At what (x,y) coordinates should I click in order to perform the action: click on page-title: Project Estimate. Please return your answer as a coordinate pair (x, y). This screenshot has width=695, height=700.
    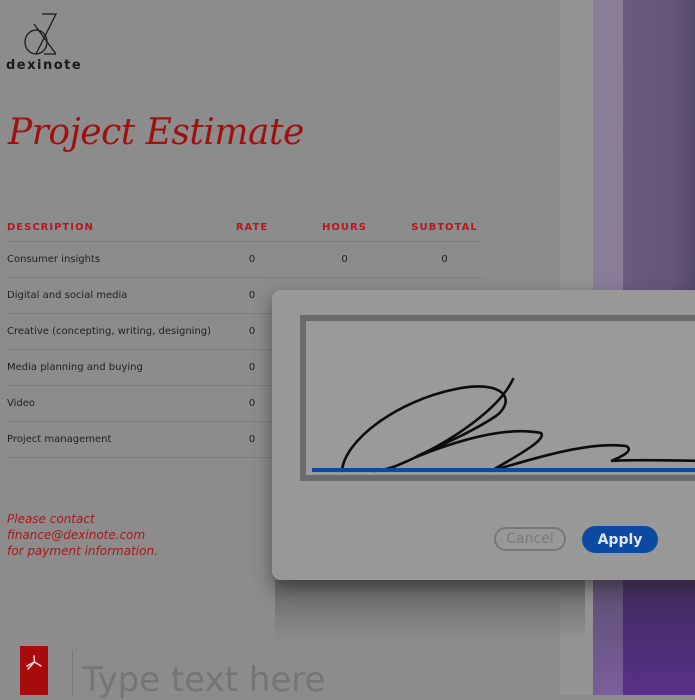
    Looking at the image, I should click on (156, 132).